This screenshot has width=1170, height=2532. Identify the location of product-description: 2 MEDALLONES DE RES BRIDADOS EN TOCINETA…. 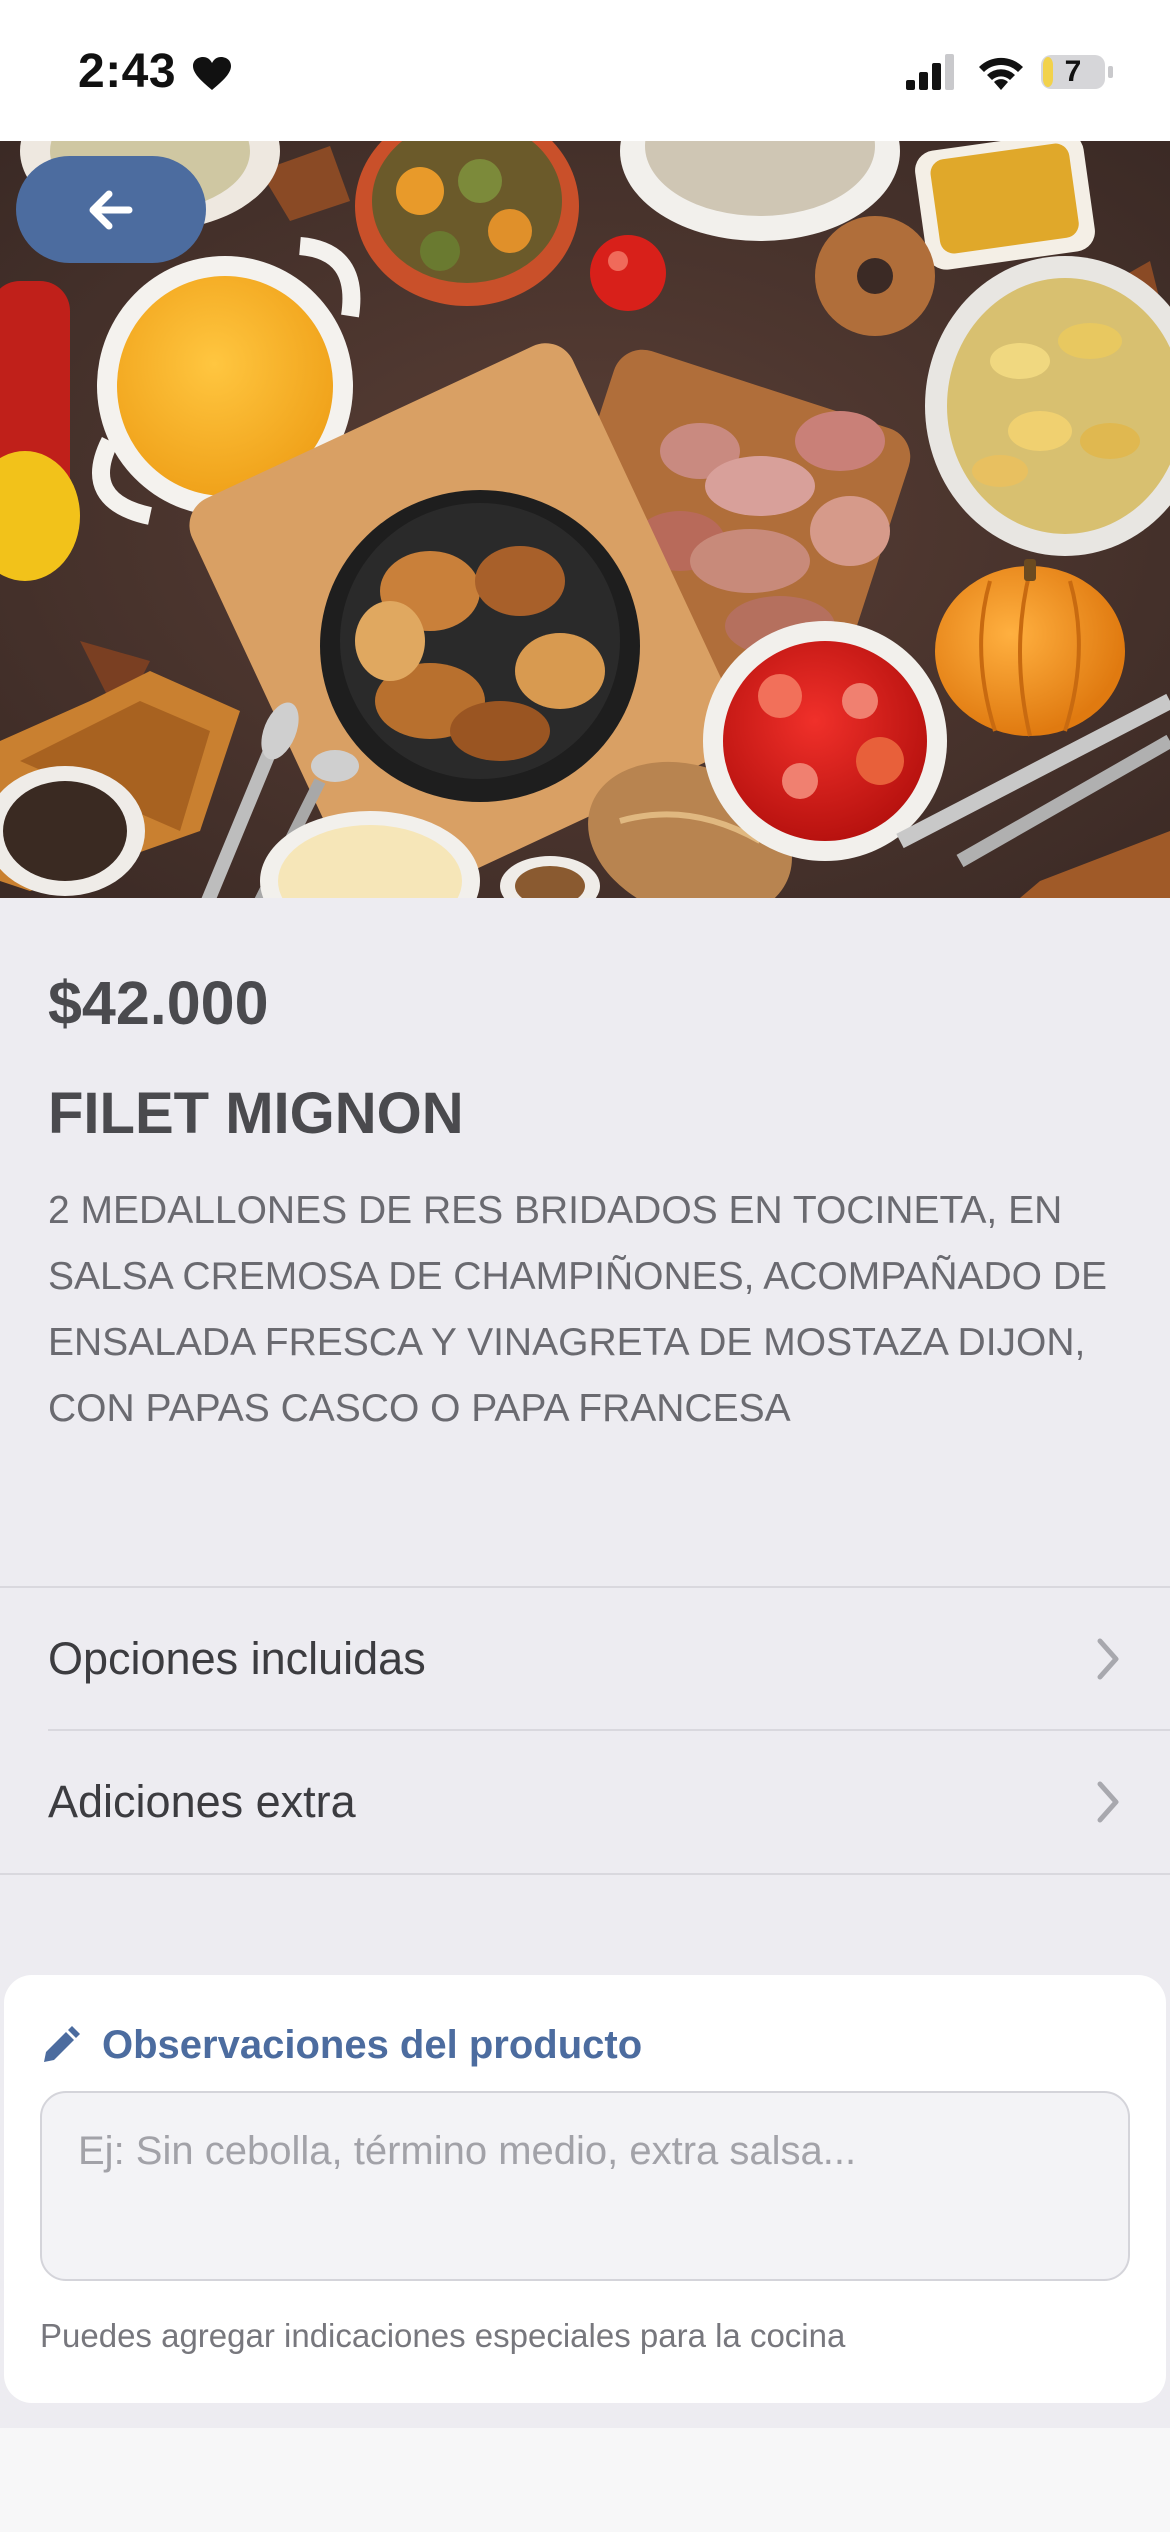
(578, 1309).